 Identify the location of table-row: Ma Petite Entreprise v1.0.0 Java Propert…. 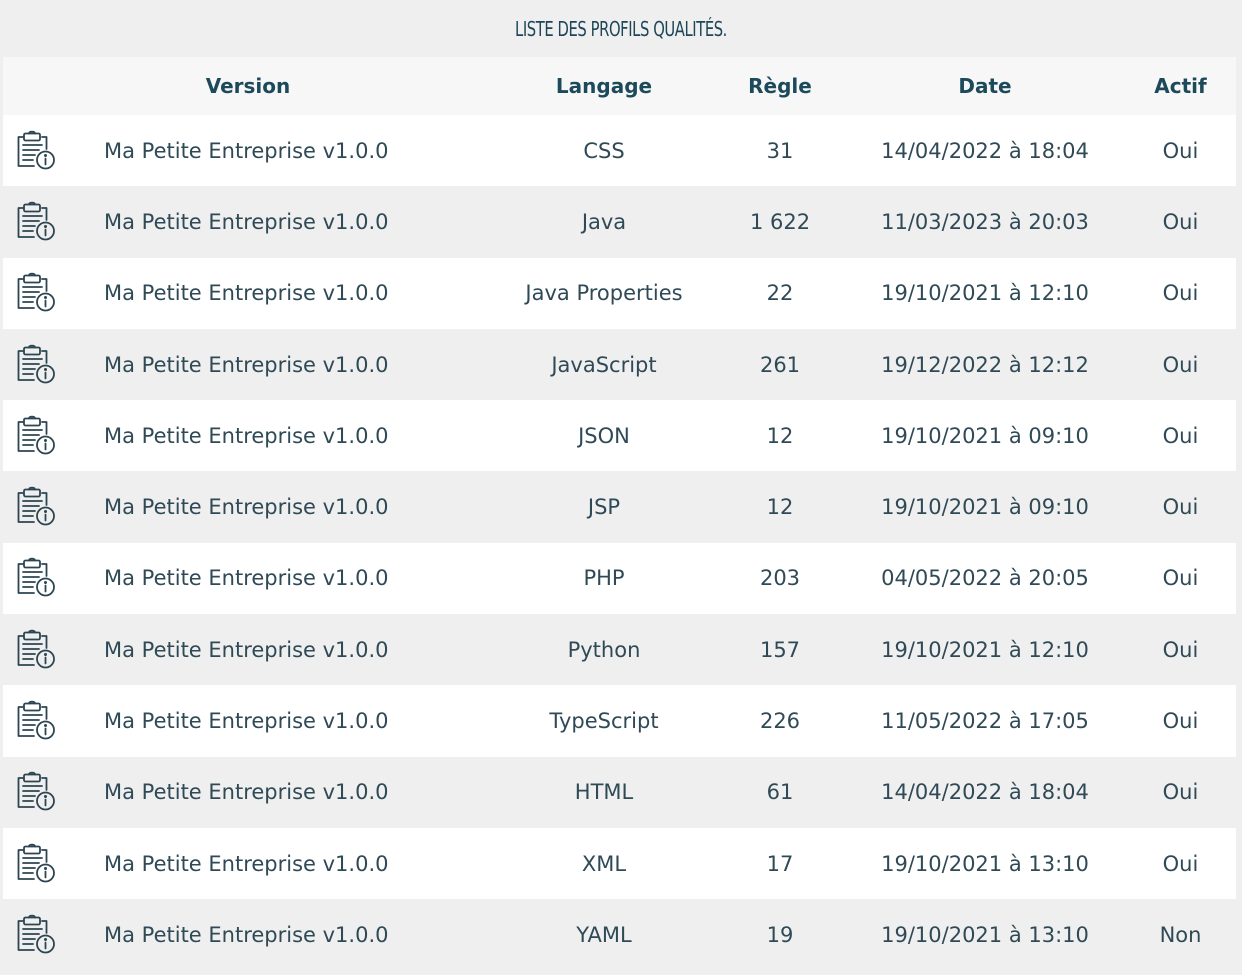
(619, 293).